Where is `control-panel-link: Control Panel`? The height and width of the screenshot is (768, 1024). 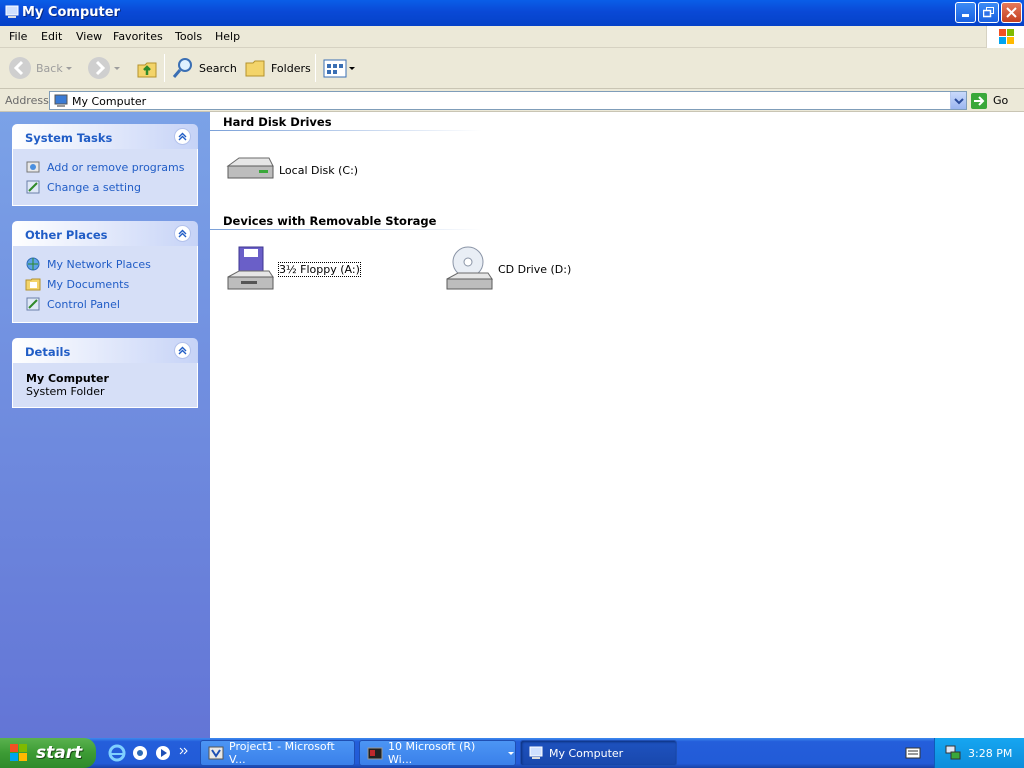
control-panel-link: Control Panel is located at coordinates (106, 304).